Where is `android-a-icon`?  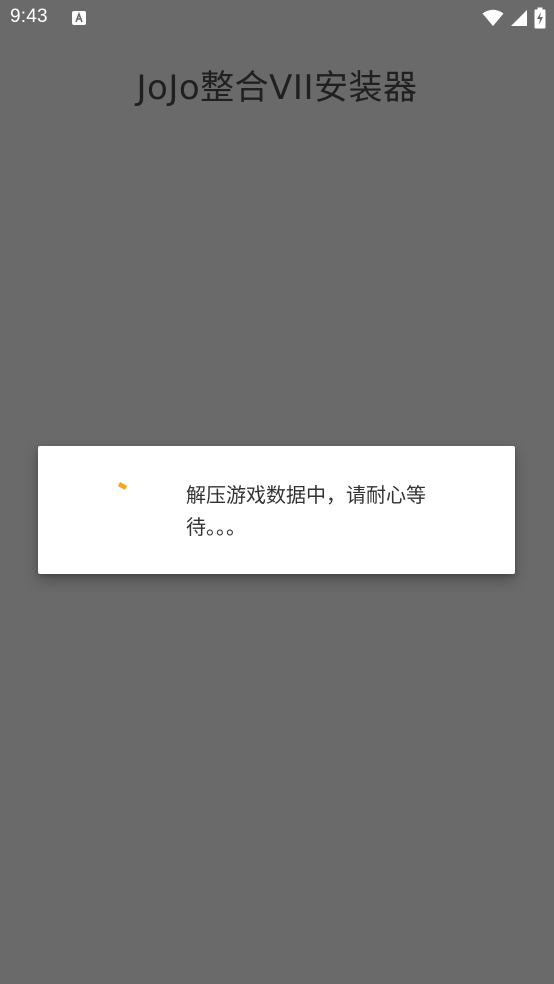
android-a-icon is located at coordinates (79, 18).